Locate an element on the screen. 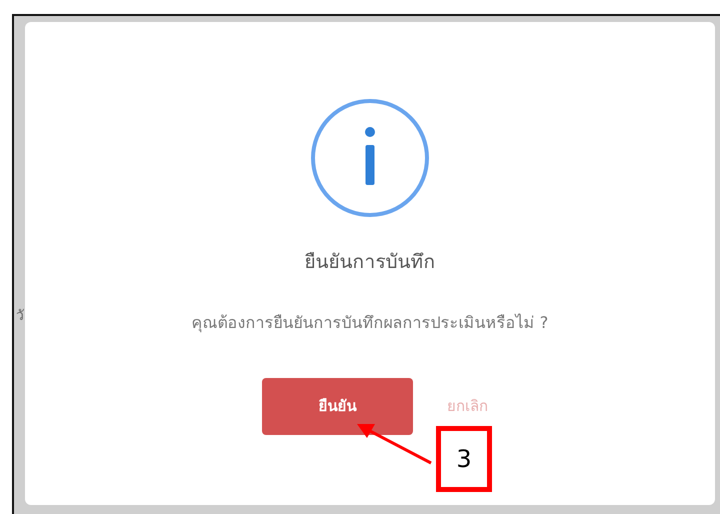 Image resolution: width=720 pixels, height=514 pixels. background-text: วั is located at coordinates (20, 316).